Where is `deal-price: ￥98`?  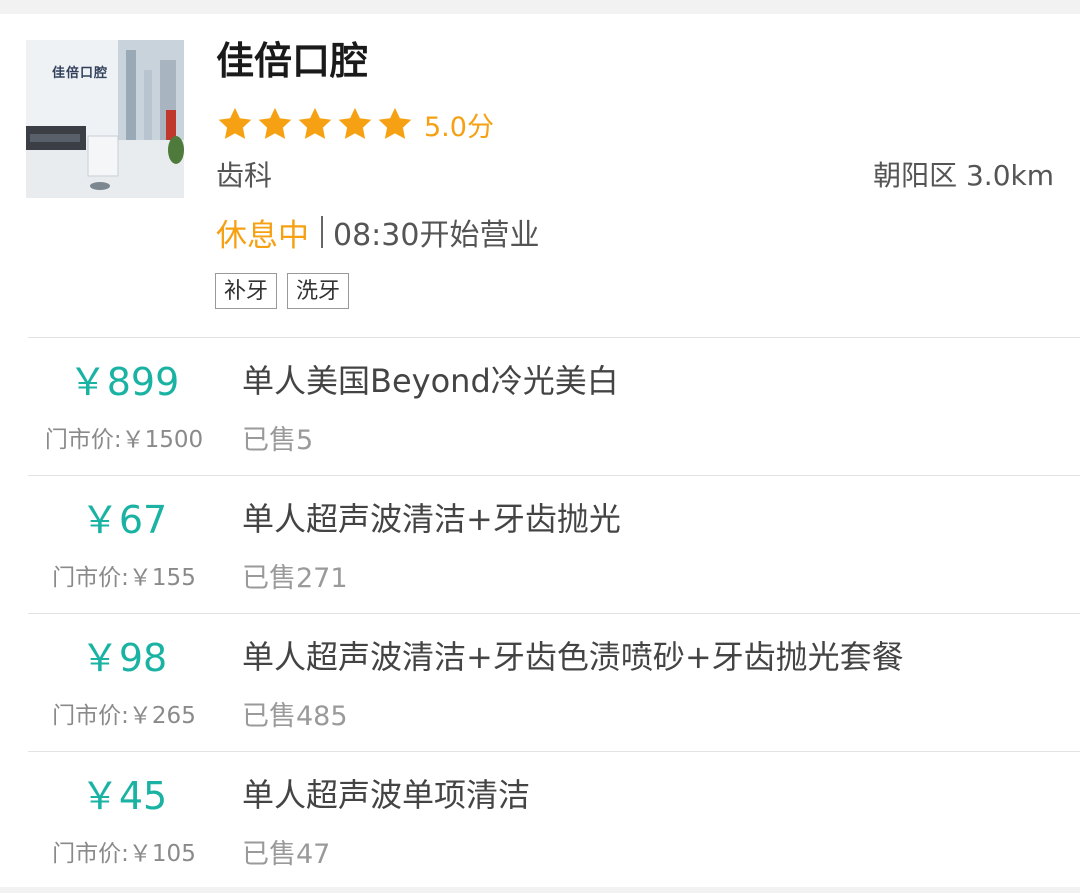 deal-price: ￥98 is located at coordinates (124, 658).